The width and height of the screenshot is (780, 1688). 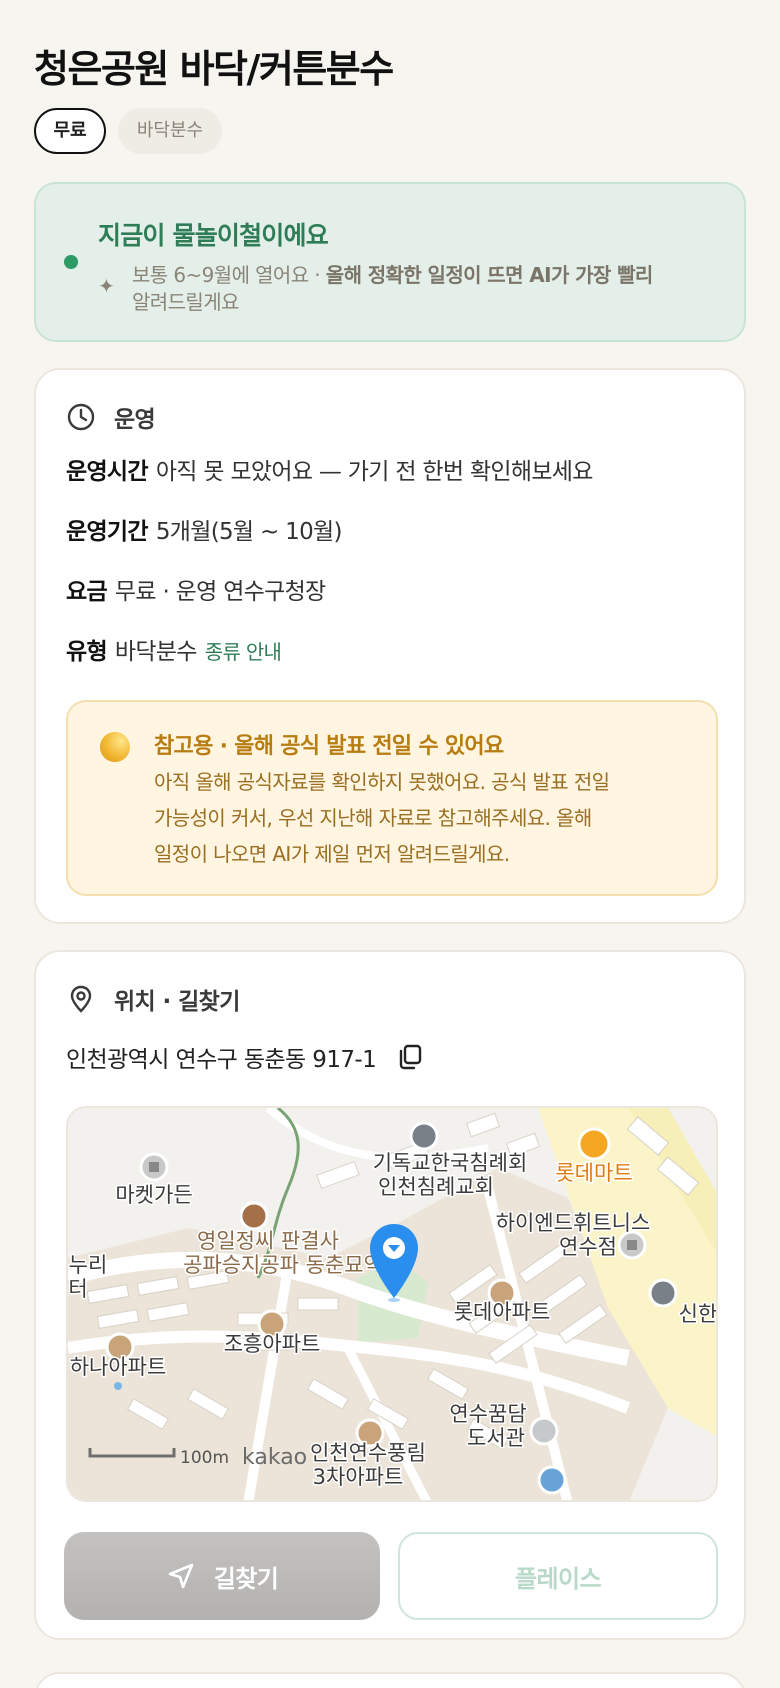 What do you see at coordinates (329, 746) in the screenshot?
I see `notice-title: 참고용 · 올해 공식 발표 전일 수 있어요` at bounding box center [329, 746].